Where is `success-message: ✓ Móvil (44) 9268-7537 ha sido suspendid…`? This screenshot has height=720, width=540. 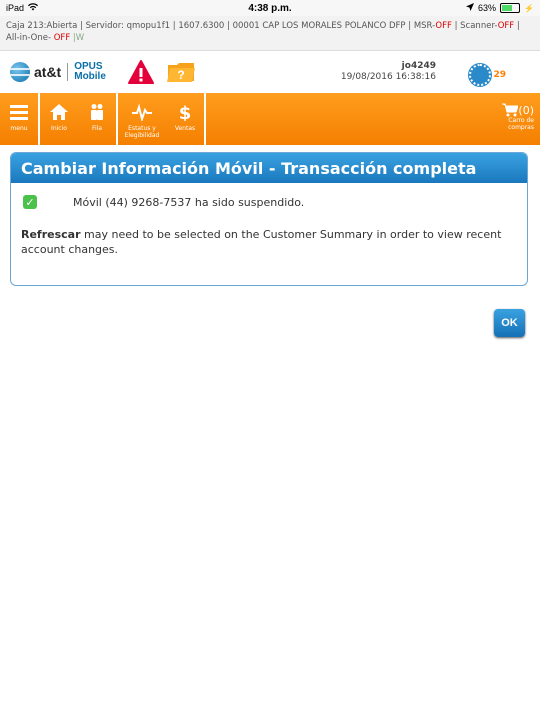 success-message: ✓ Móvil (44) 9268-7537 ha sido suspendid… is located at coordinates (269, 196).